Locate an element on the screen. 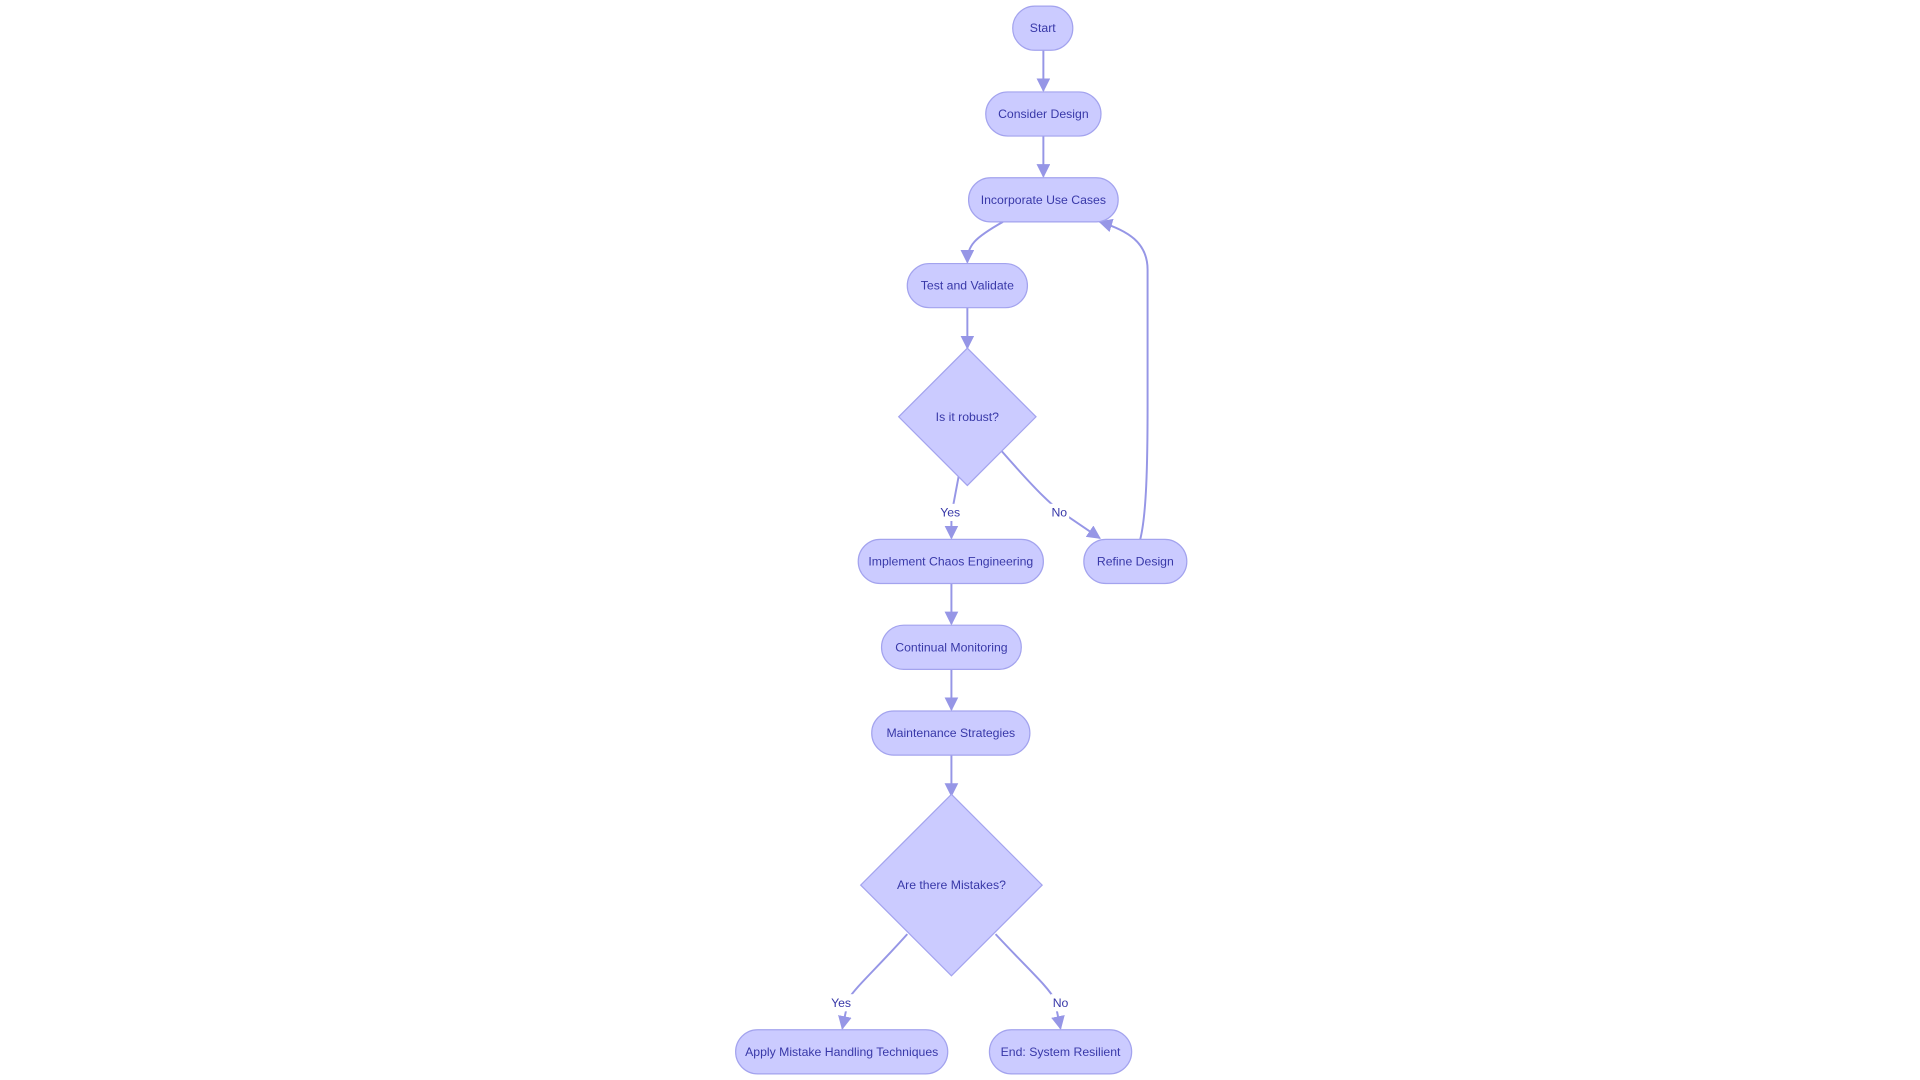  node-start: Start is located at coordinates (1043, 28).